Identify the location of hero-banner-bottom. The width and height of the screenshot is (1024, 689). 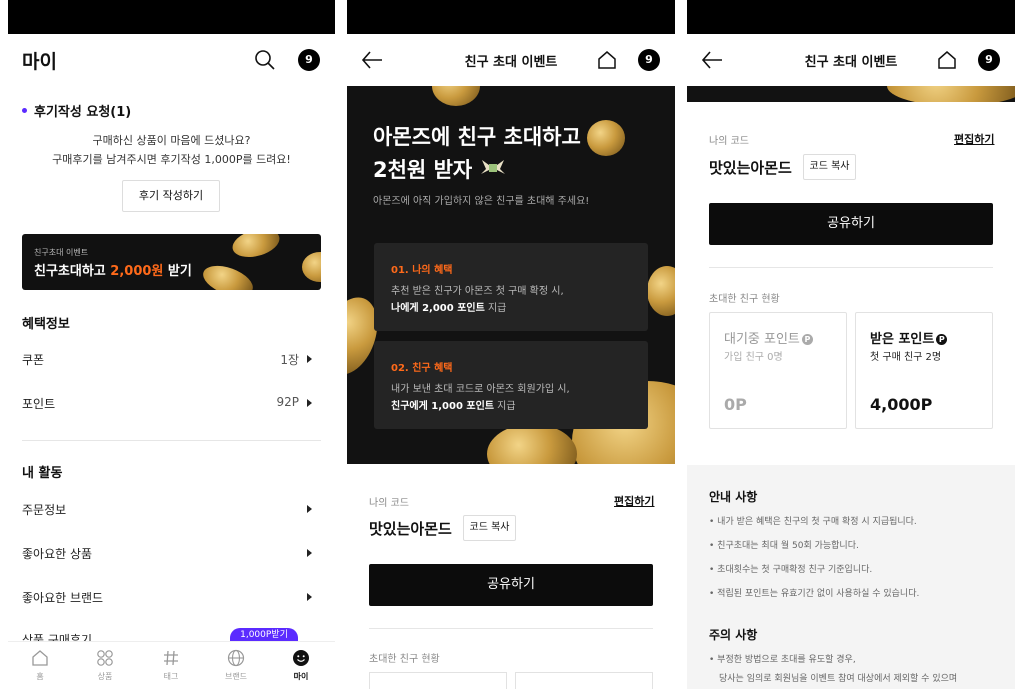
(851, 94).